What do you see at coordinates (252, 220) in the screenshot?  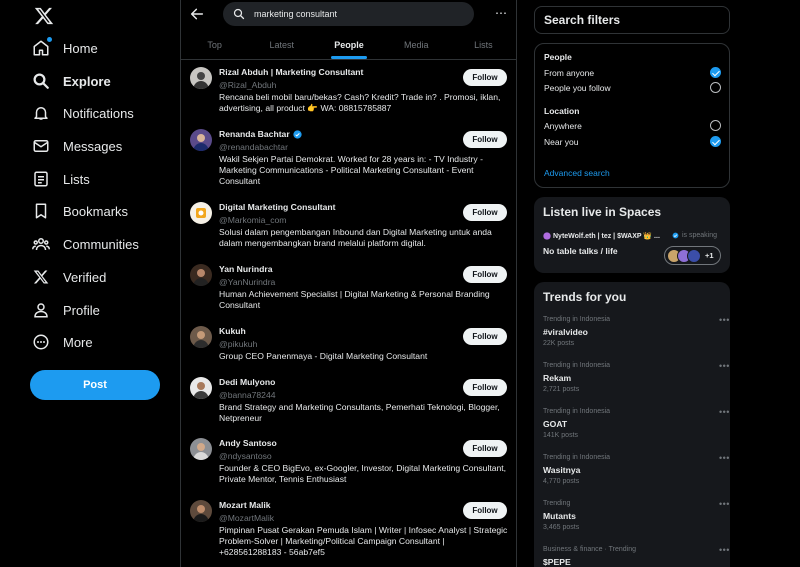 I see `user-handle: @Markomia_com` at bounding box center [252, 220].